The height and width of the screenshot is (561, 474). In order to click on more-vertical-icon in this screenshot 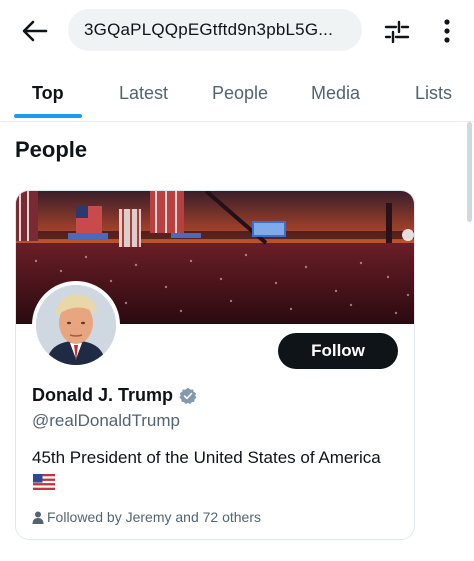, I will do `click(447, 31)`.